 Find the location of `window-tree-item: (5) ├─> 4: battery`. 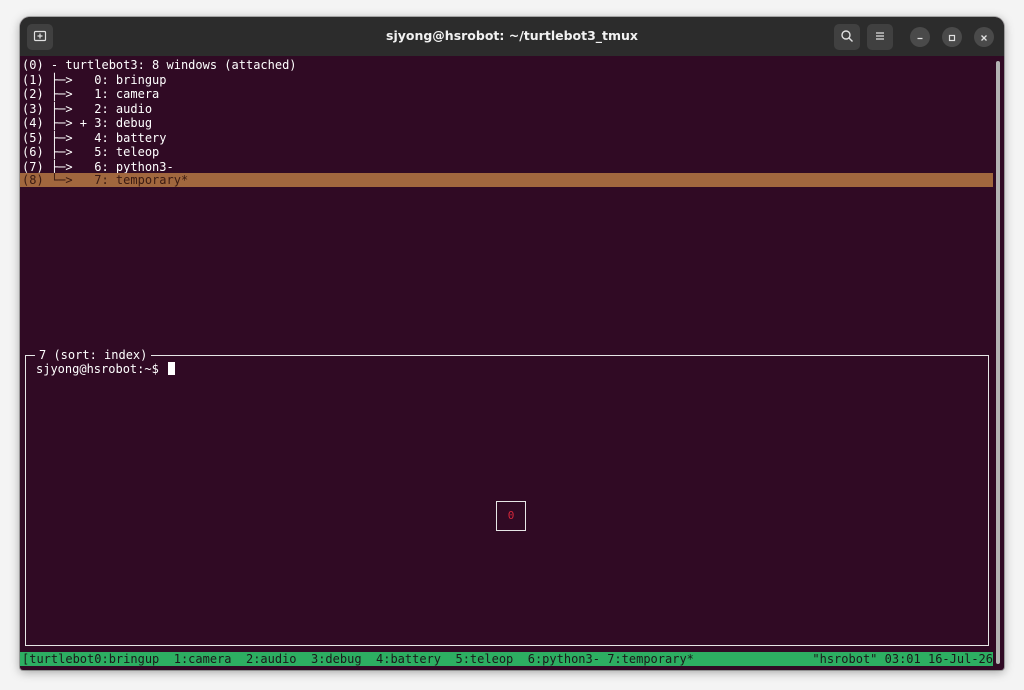

window-tree-item: (5) ├─> 4: battery is located at coordinates (94, 138).